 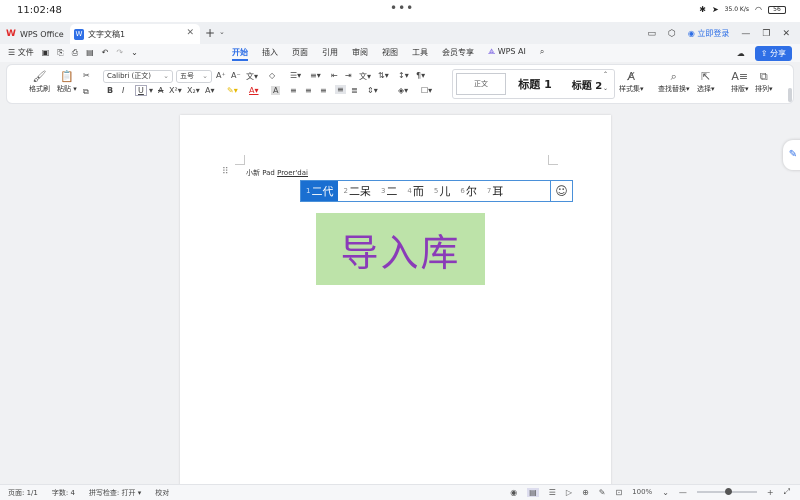 What do you see at coordinates (135, 34) in the screenshot?
I see `tab-document: W 文字文稿1 ✕` at bounding box center [135, 34].